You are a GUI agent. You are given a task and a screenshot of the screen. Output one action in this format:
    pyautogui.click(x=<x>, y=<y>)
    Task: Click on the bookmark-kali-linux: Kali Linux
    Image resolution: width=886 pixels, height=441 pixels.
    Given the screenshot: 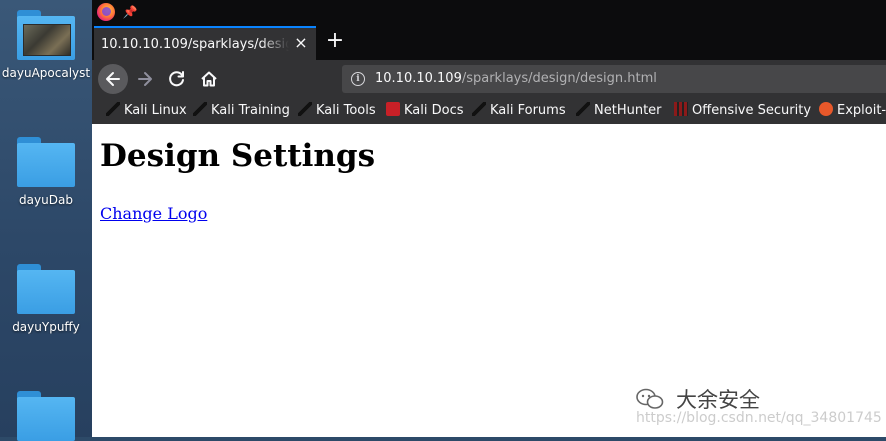 What is the action you would take?
    pyautogui.click(x=146, y=111)
    